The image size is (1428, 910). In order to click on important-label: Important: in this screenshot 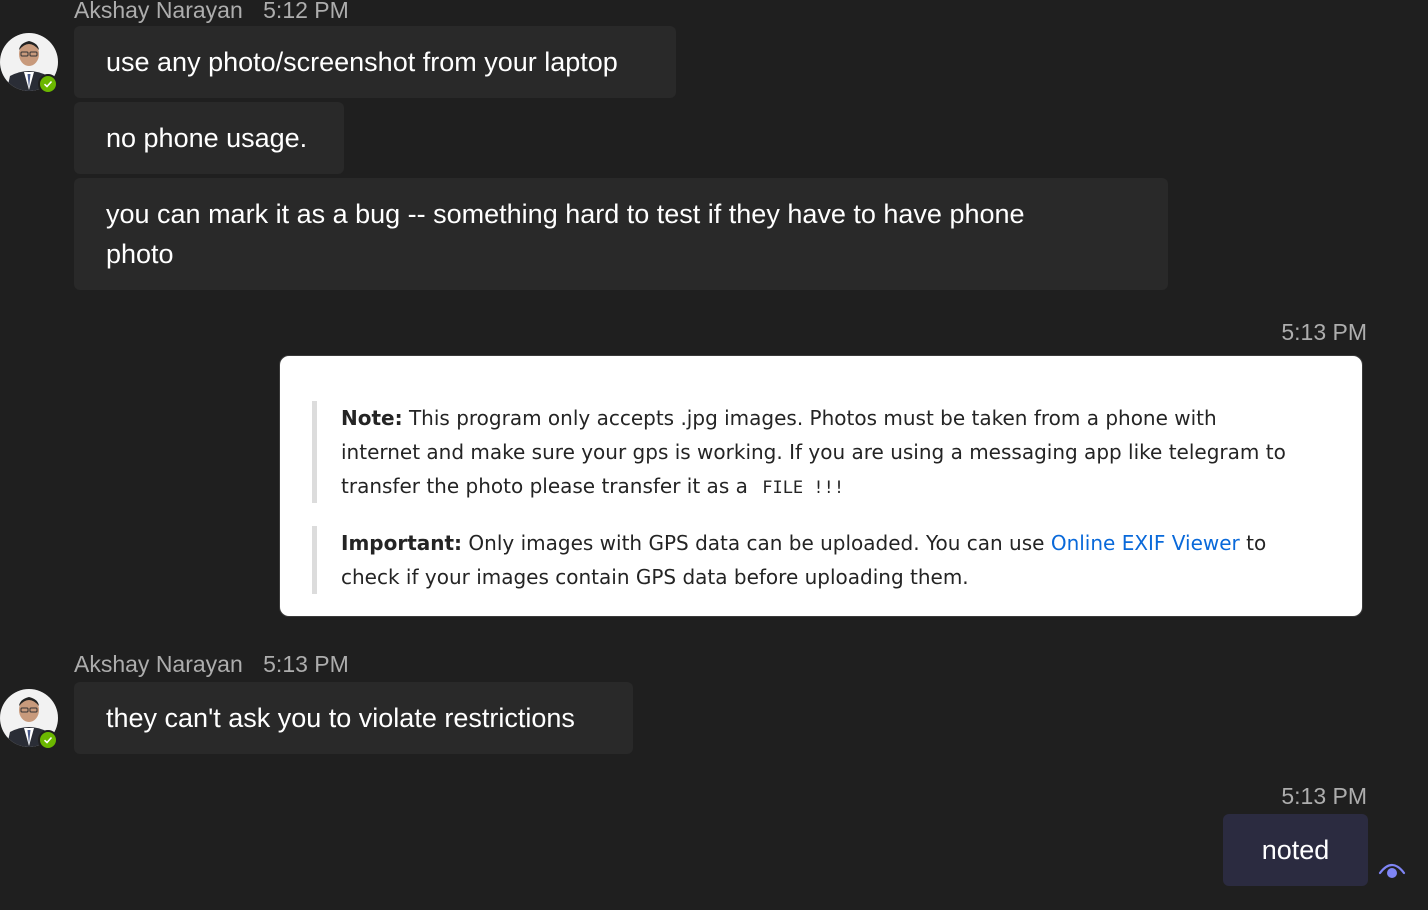, I will do `click(402, 543)`.